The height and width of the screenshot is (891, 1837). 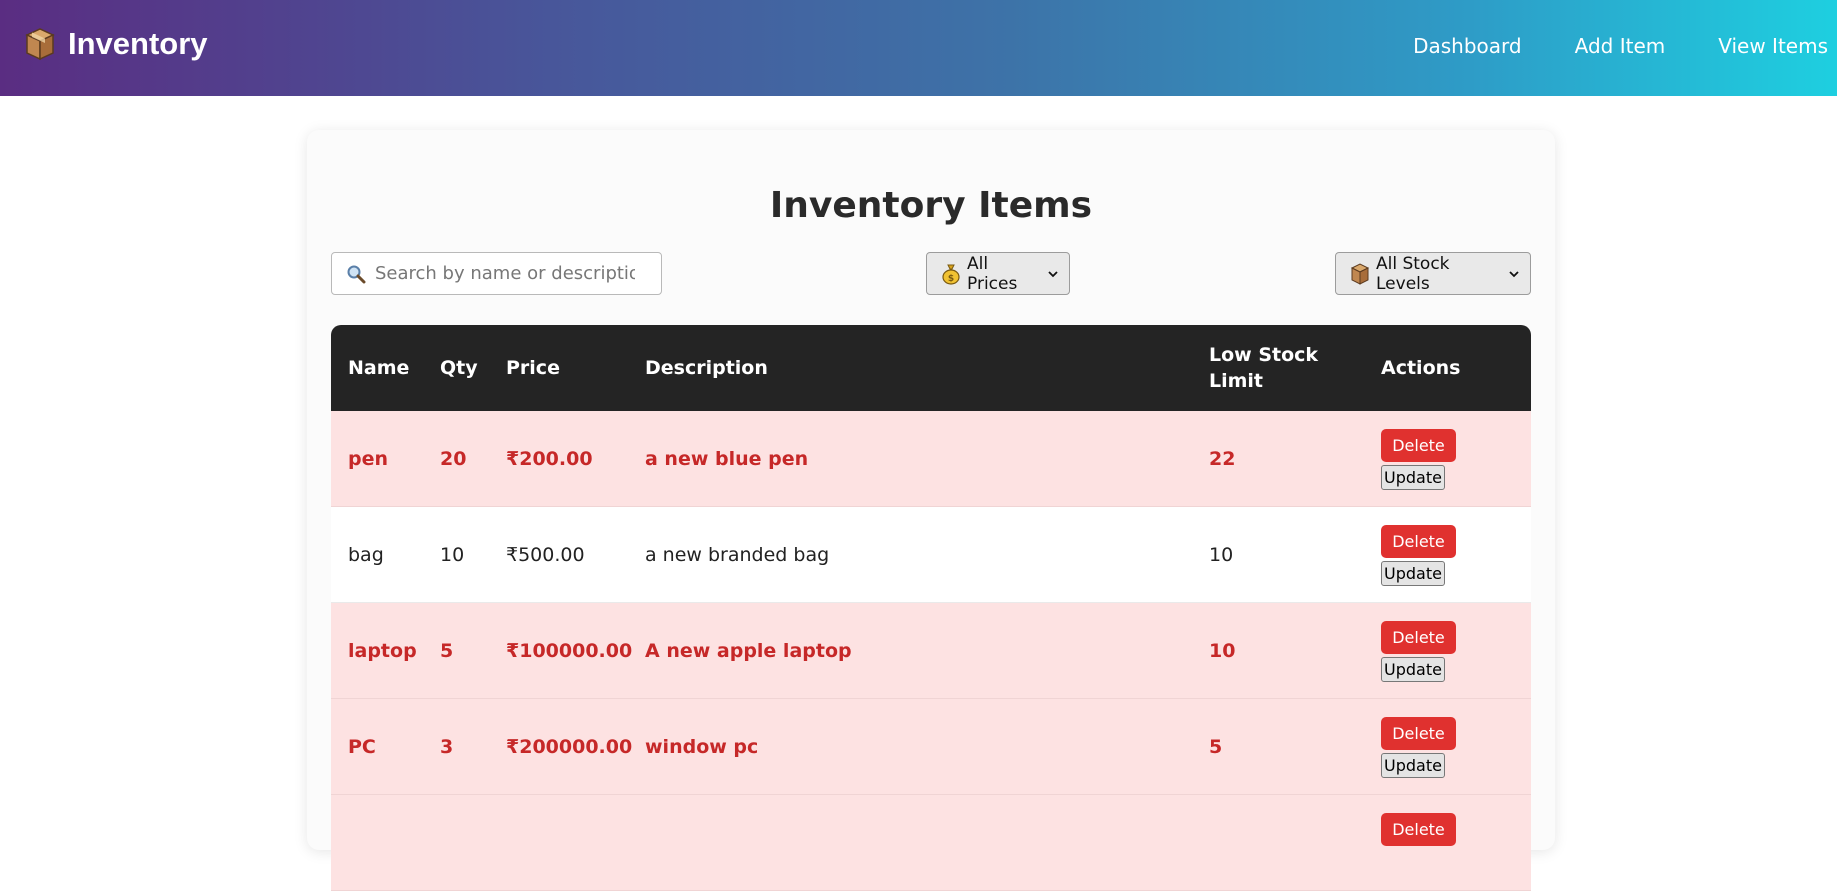 I want to click on cell-qty: 10, so click(x=452, y=554).